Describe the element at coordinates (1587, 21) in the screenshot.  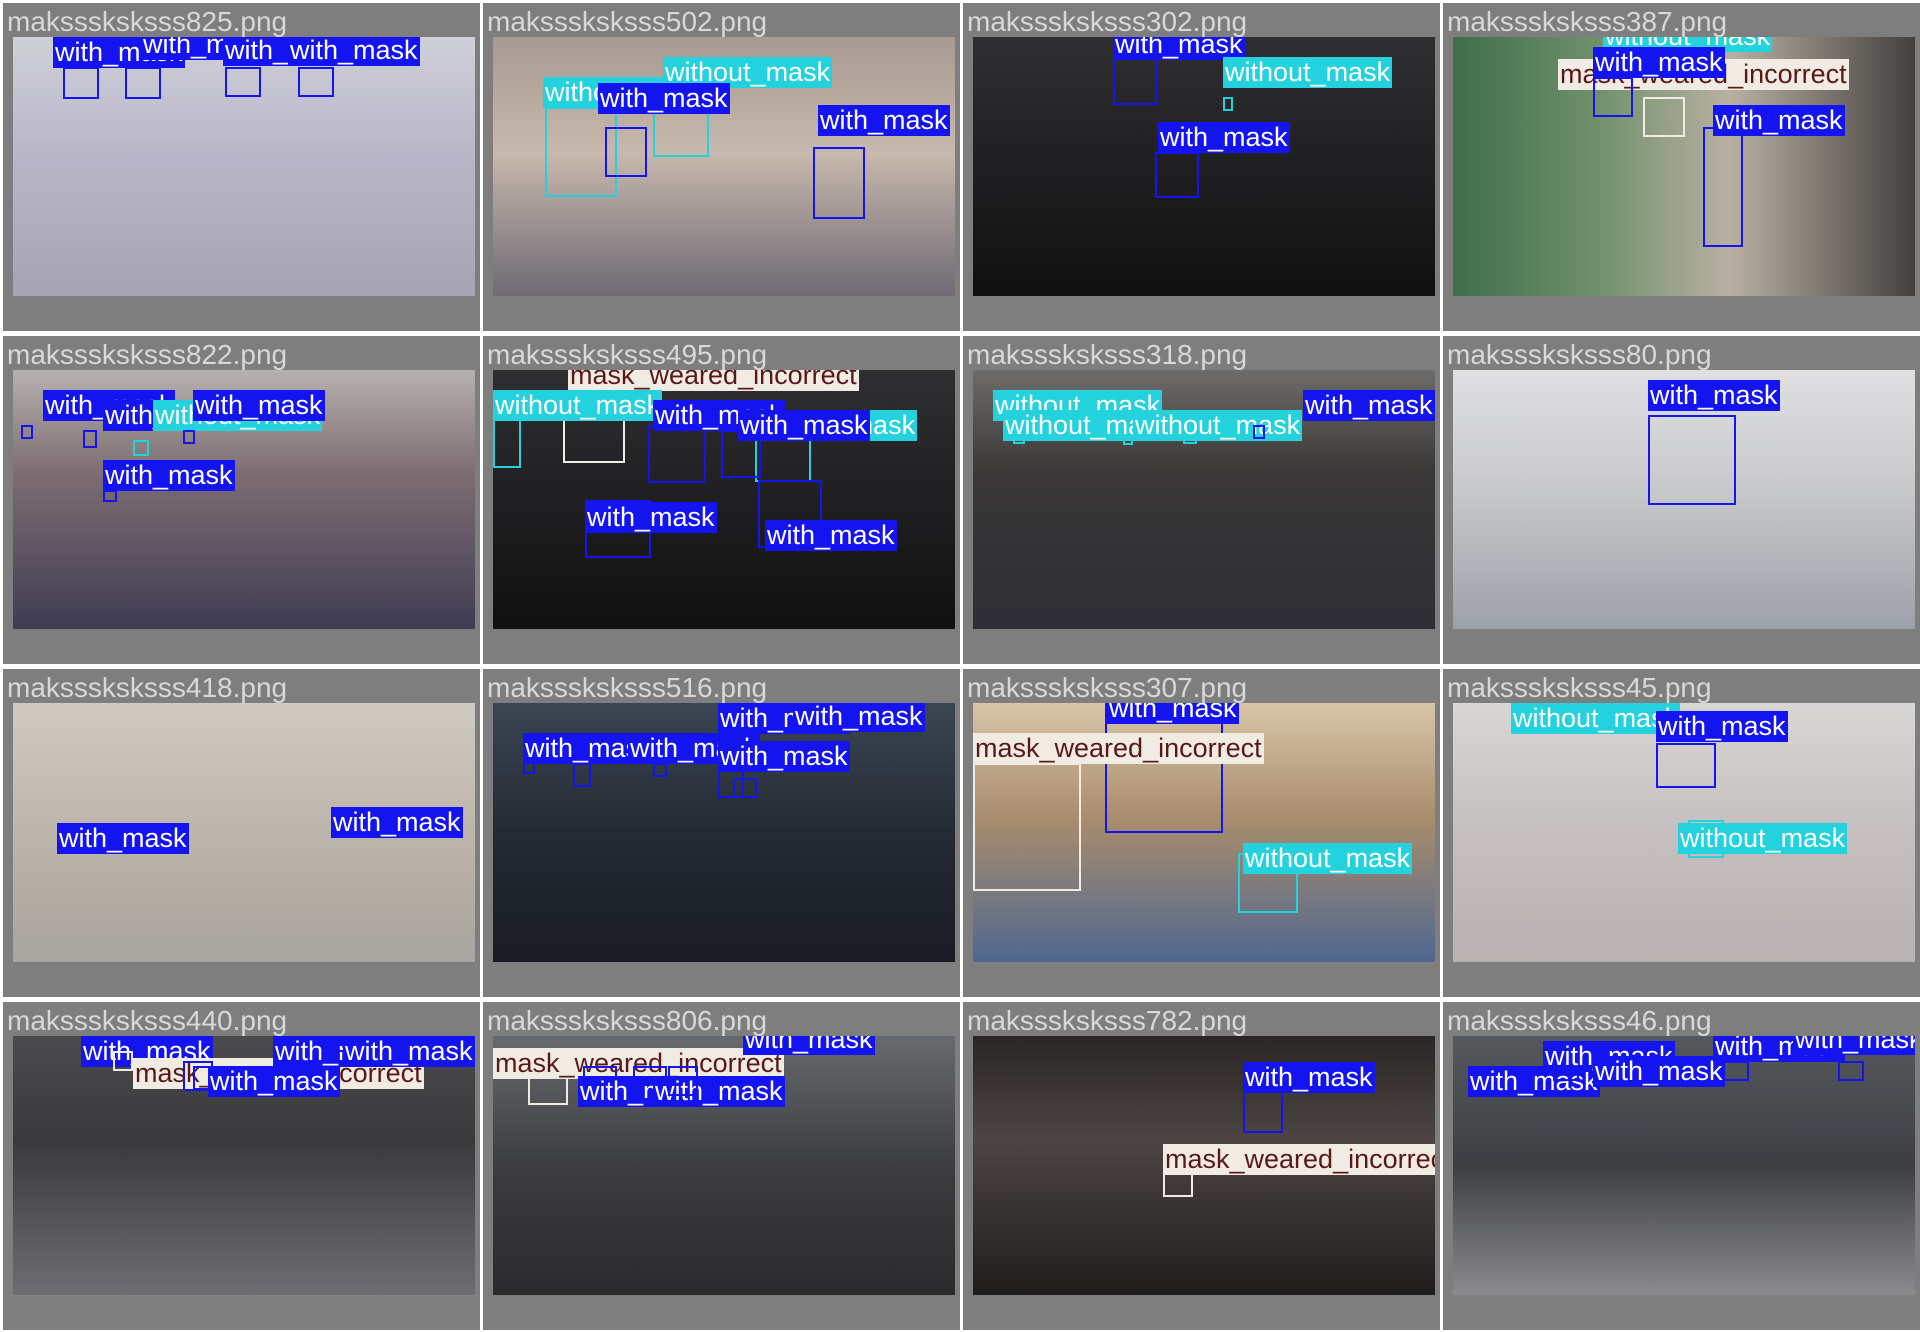
I see `image-filename: maksssksksss387.png` at that location.